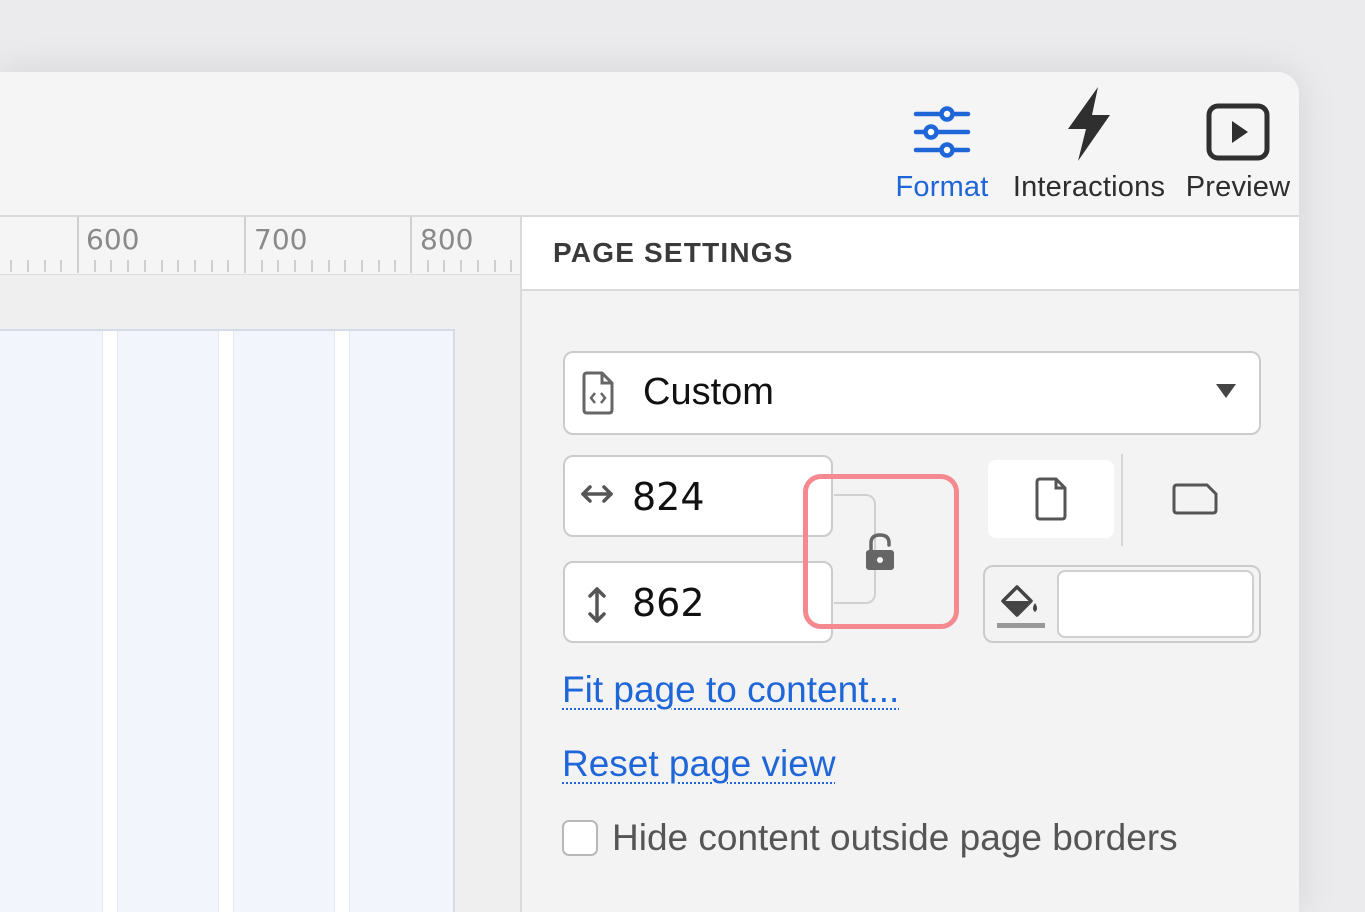 Image resolution: width=1365 pixels, height=912 pixels. What do you see at coordinates (895, 837) in the screenshot?
I see `hide-content-label: Hide content outside page borders` at bounding box center [895, 837].